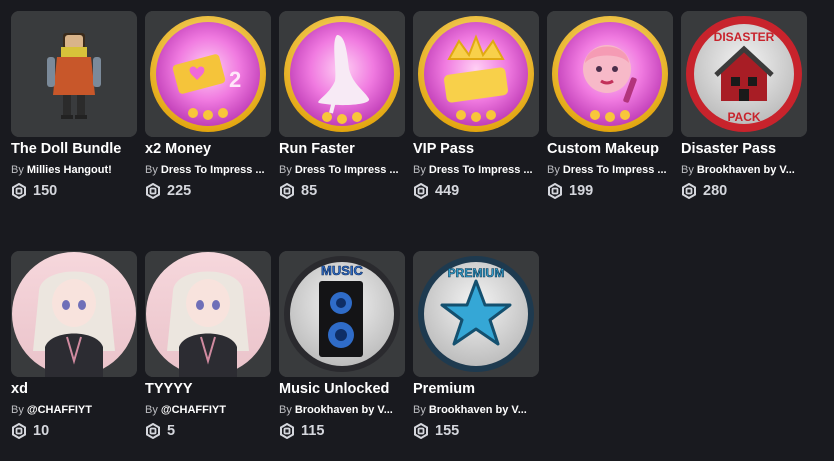 This screenshot has width=834, height=461. I want to click on item-thumbnail: DISASTER PACK, so click(744, 74).